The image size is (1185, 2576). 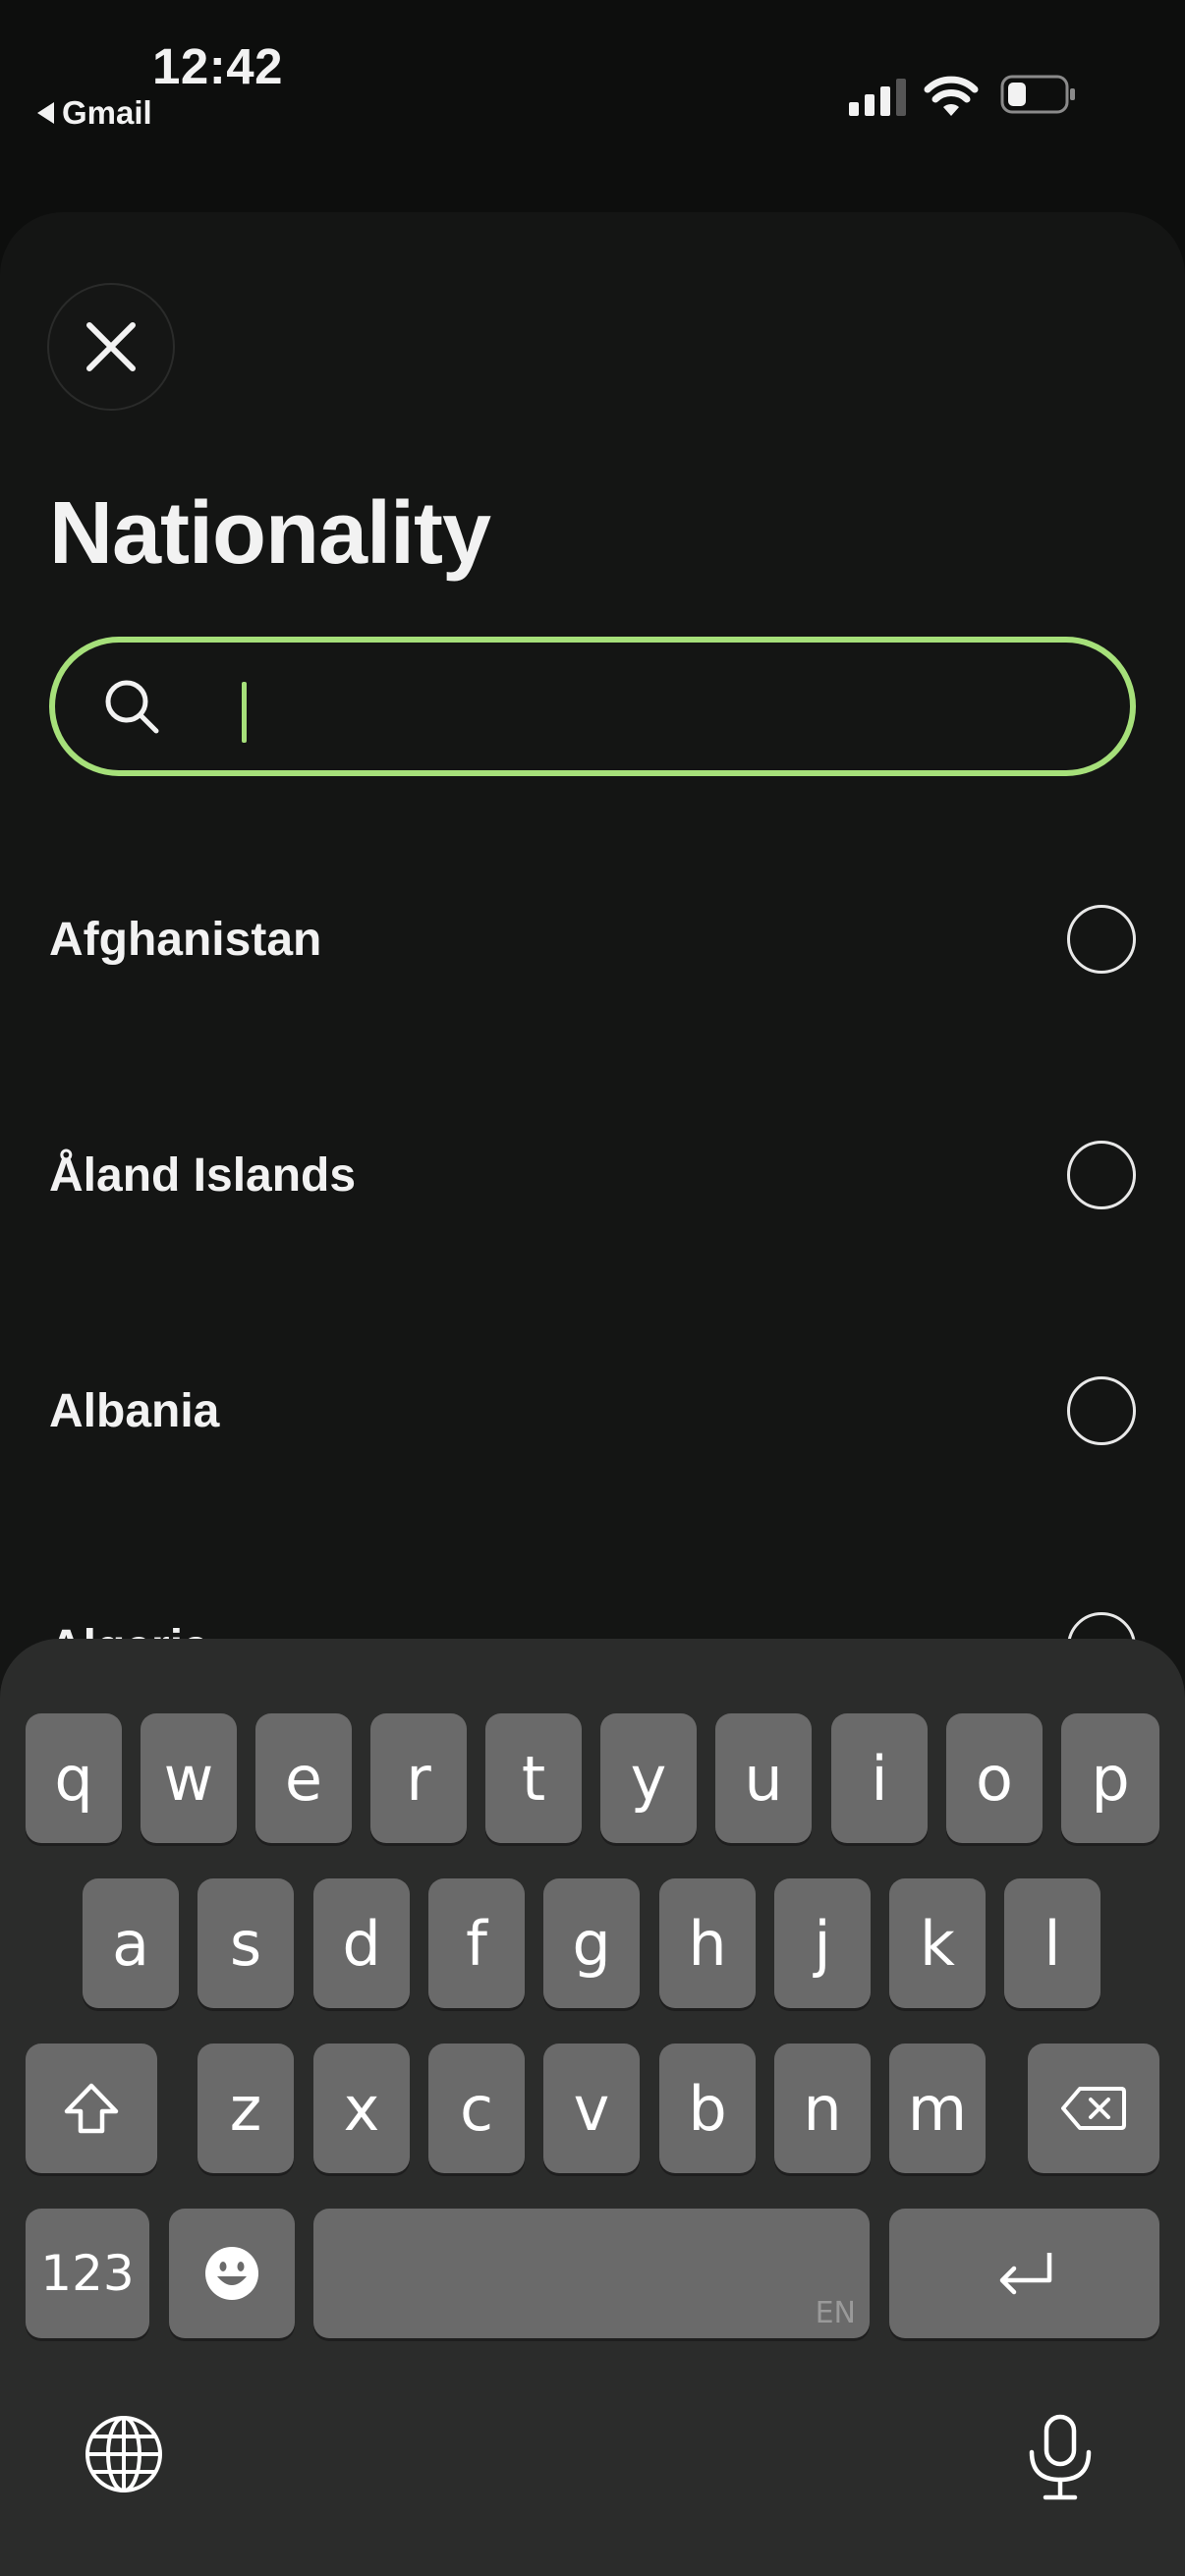 I want to click on return-icon, so click(x=1025, y=2274).